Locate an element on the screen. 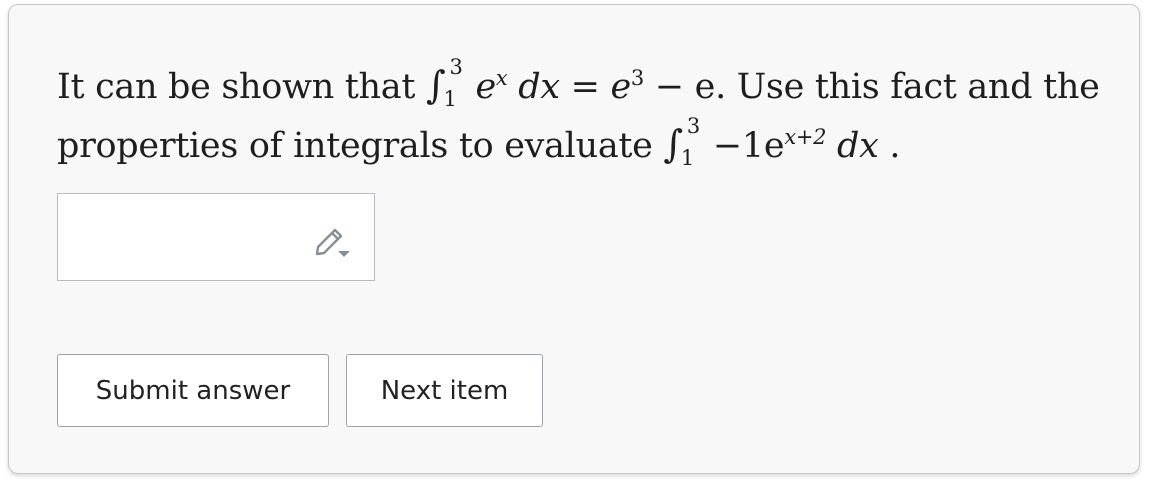  integral-upper-limit: 3 is located at coordinates (456, 66).